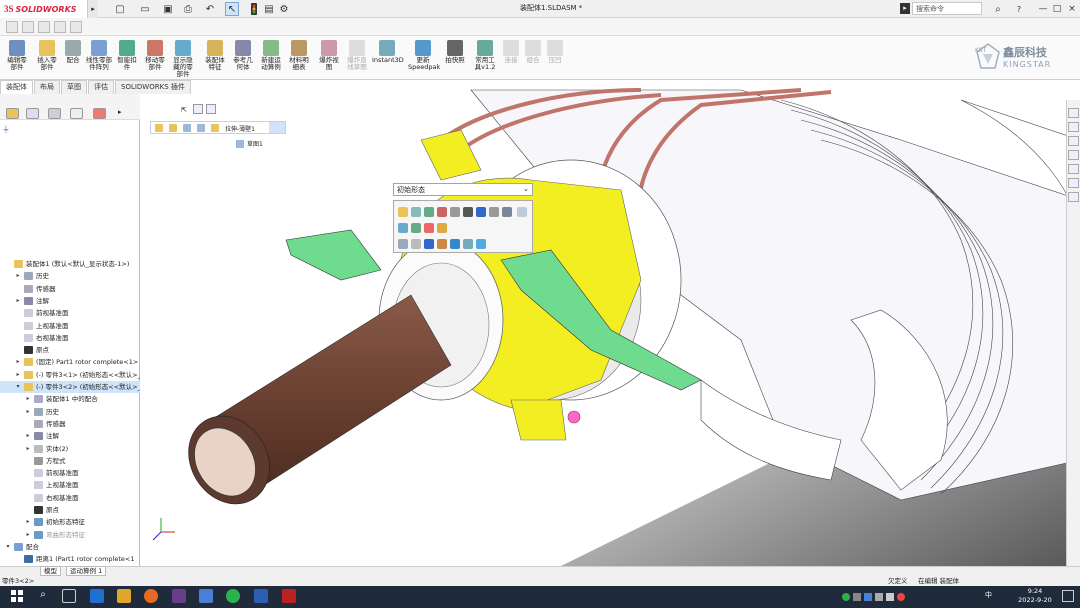 The image size is (1080, 608). Describe the element at coordinates (173, 128) in the screenshot. I see `breadcrumb-part-icon` at that location.